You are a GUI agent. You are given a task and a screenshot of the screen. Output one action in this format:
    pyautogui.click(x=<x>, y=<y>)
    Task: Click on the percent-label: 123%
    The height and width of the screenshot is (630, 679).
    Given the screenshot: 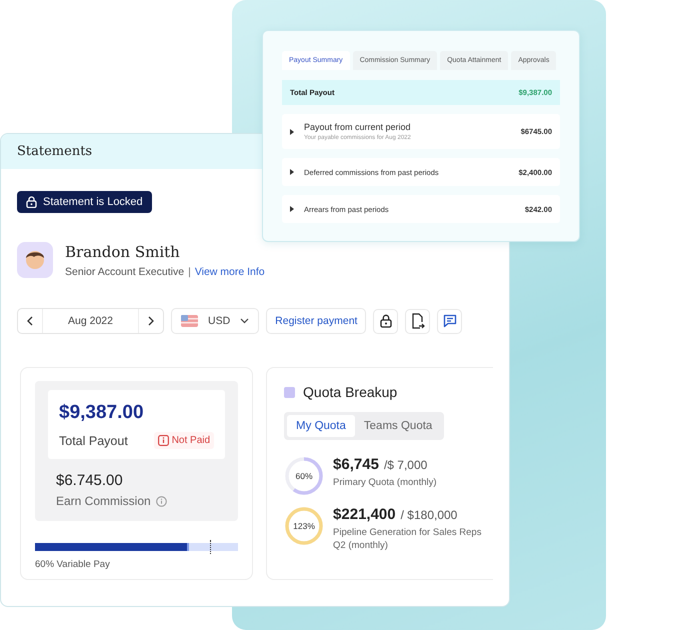 What is the action you would take?
    pyautogui.click(x=304, y=526)
    